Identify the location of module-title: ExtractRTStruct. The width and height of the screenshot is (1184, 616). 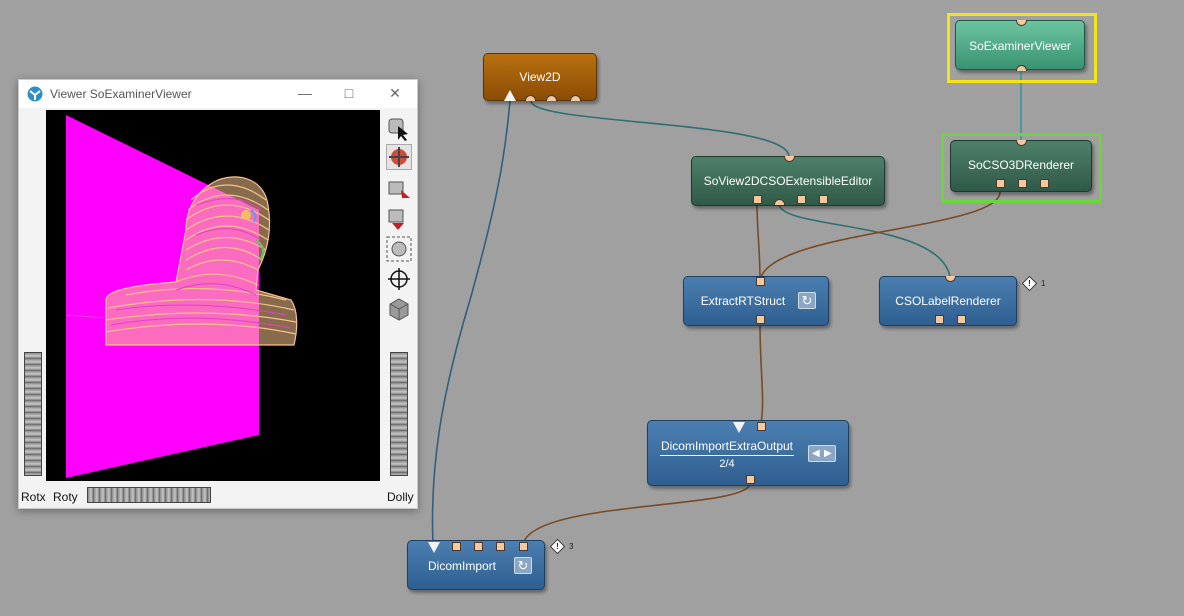
(743, 301).